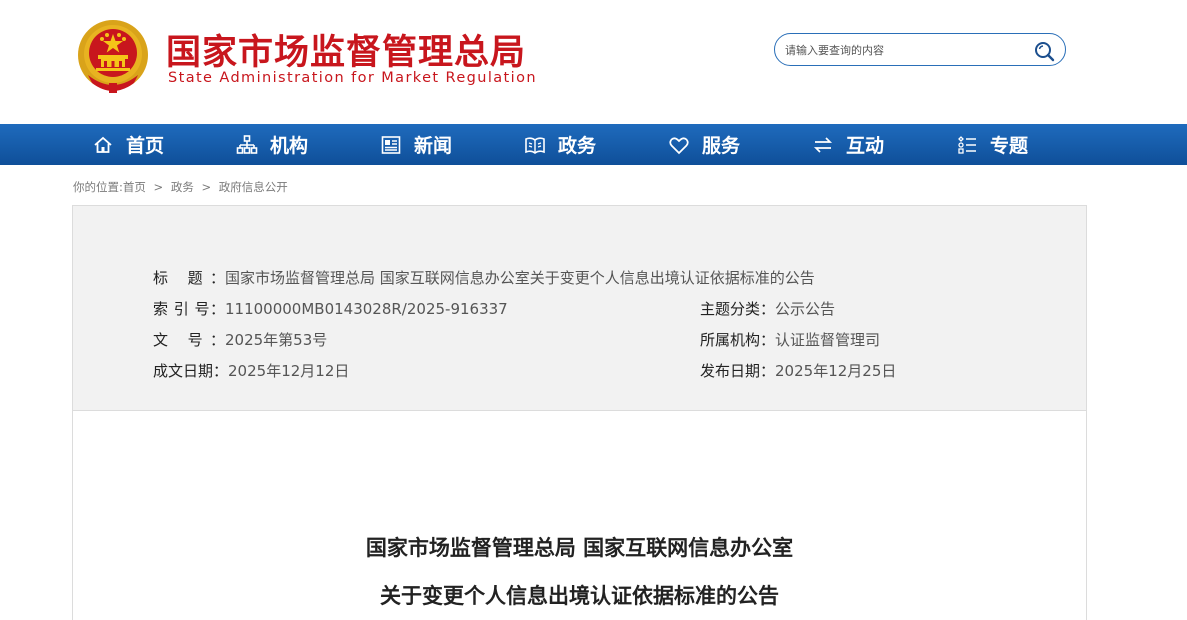  Describe the element at coordinates (1044, 51) in the screenshot. I see `search-icon` at that location.